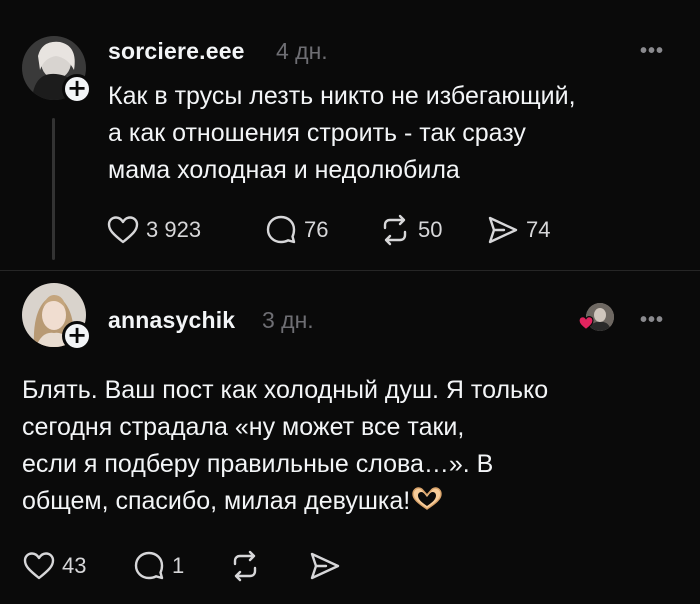  I want to click on comment-button: 76, so click(296, 230).